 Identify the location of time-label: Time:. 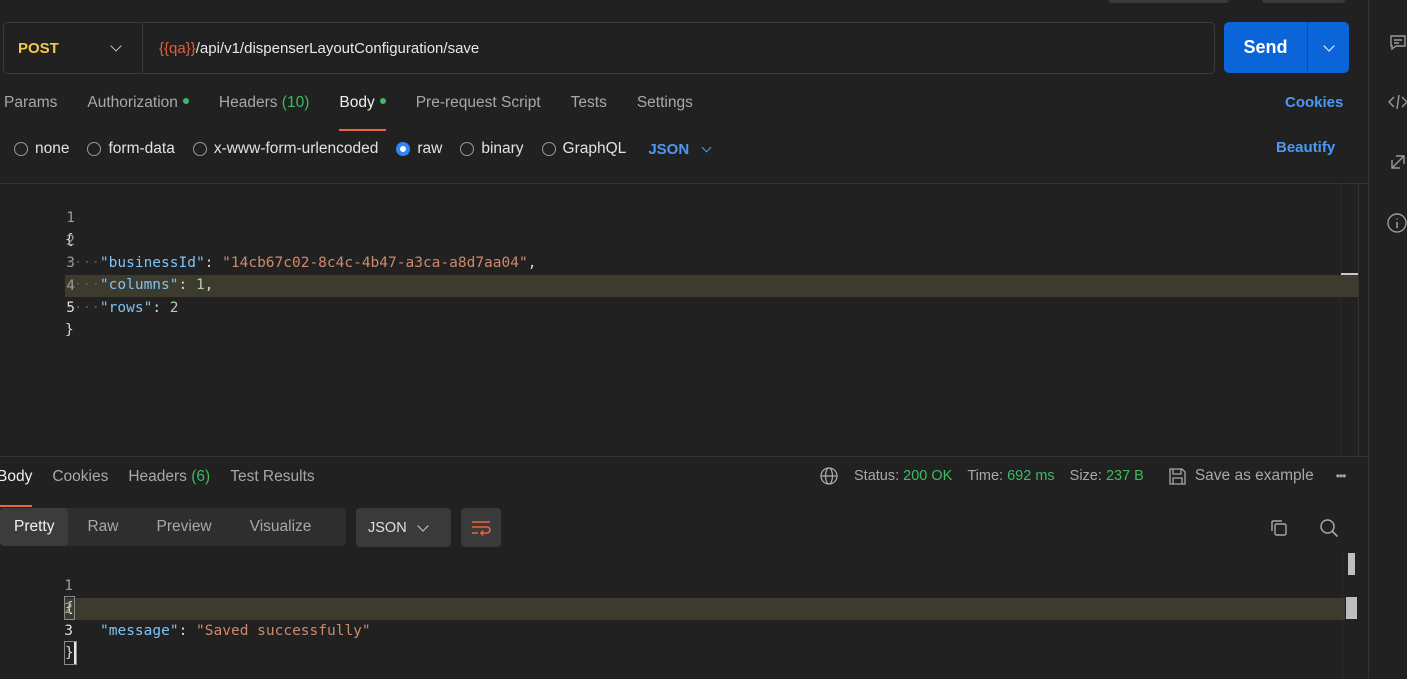
(985, 476).